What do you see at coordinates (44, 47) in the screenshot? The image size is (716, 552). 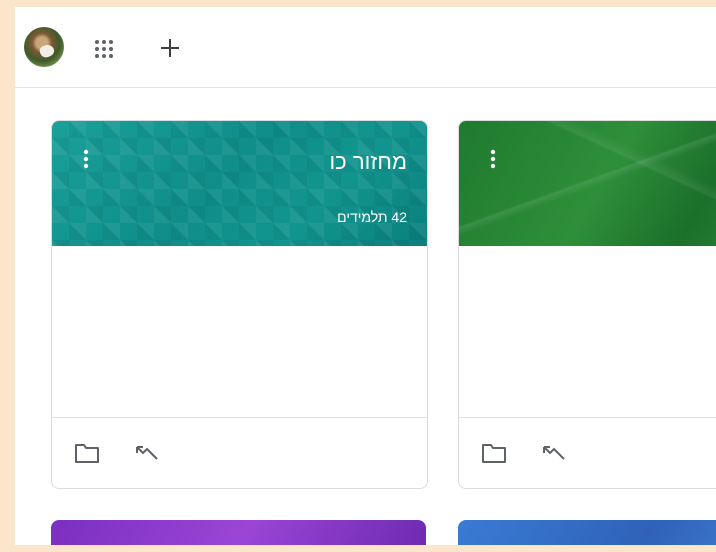 I see `avatar` at bounding box center [44, 47].